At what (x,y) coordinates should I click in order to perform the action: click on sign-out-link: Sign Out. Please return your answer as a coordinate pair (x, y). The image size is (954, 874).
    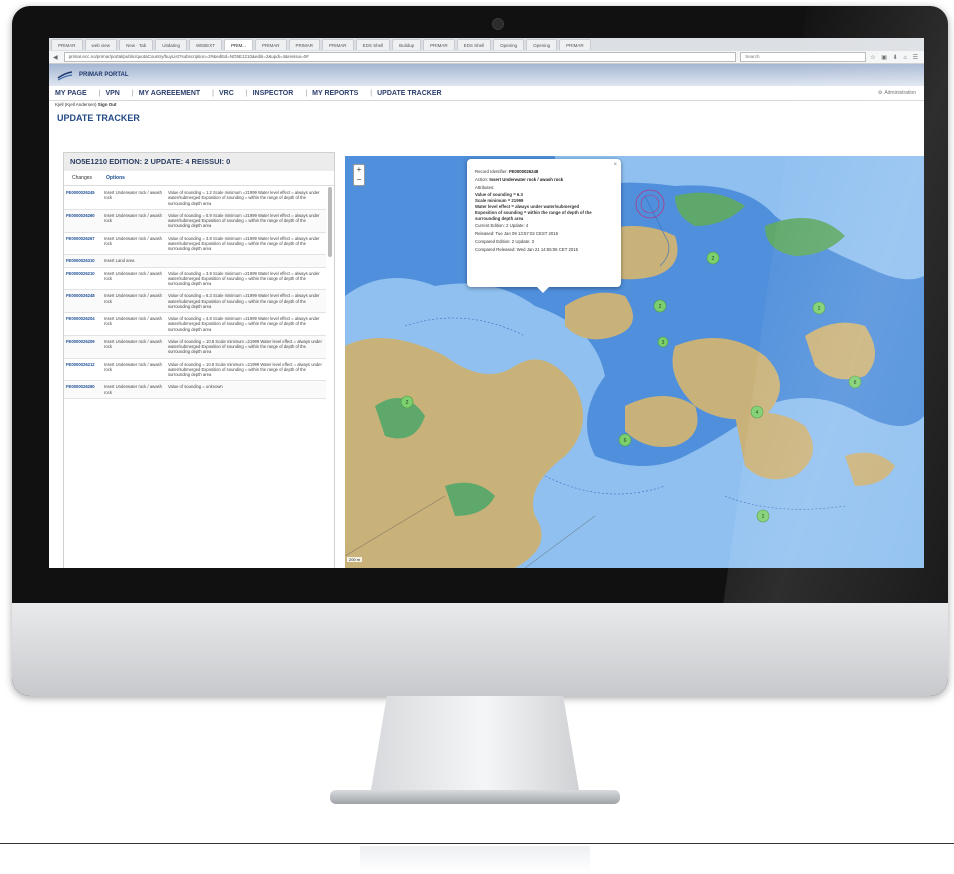
    Looking at the image, I should click on (107, 104).